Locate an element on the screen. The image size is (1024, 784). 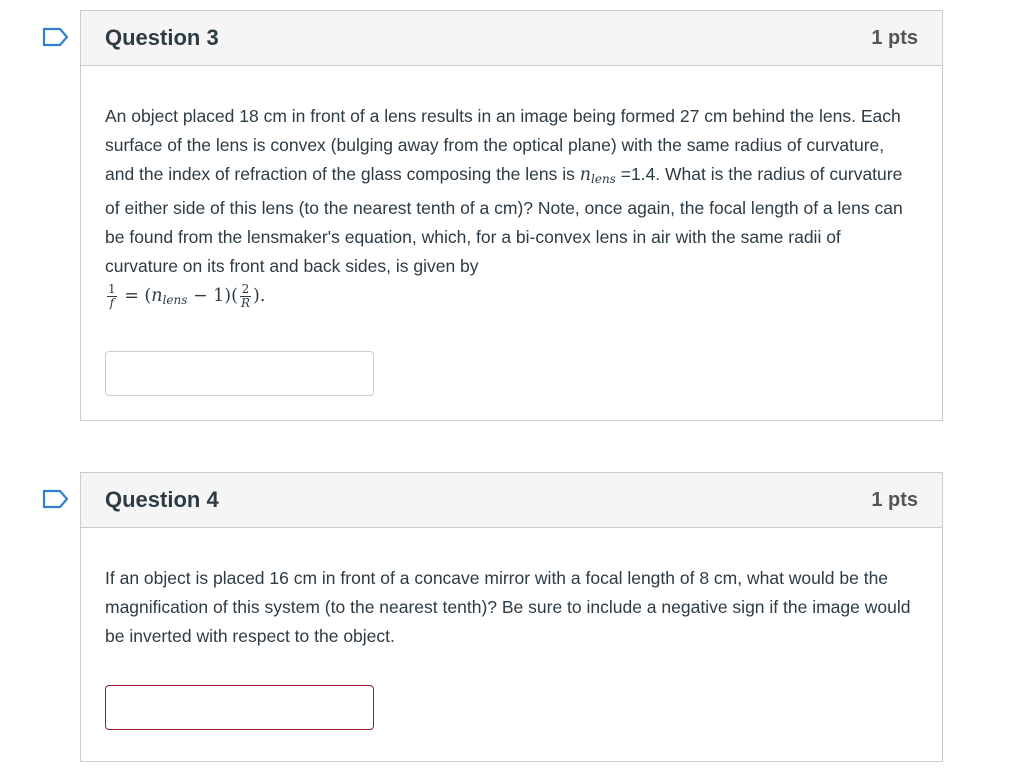
n-subscript: lens is located at coordinates (603, 179).